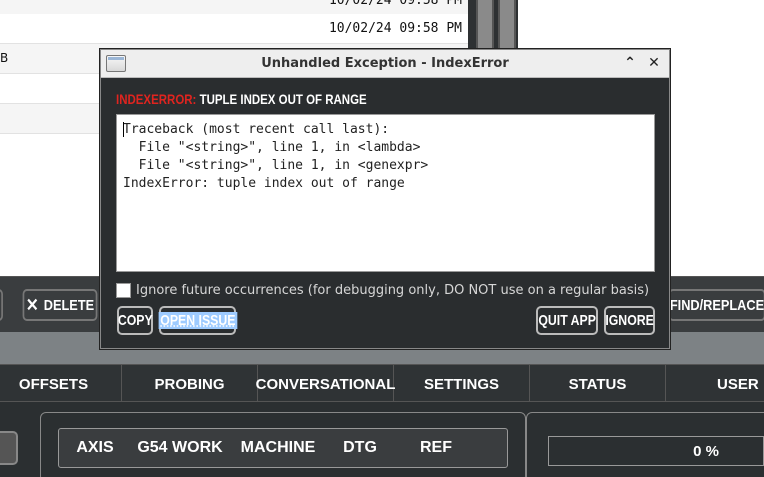 The width and height of the screenshot is (764, 477). I want to click on find-replace-button: FIND/REPLACE, so click(716, 305).